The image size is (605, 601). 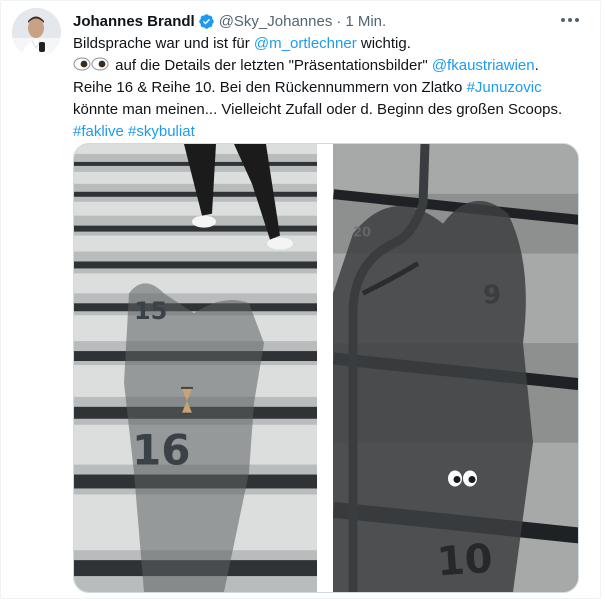 I want to click on mention-link-fkaustriawien: @fkaustriawien, so click(x=483, y=65).